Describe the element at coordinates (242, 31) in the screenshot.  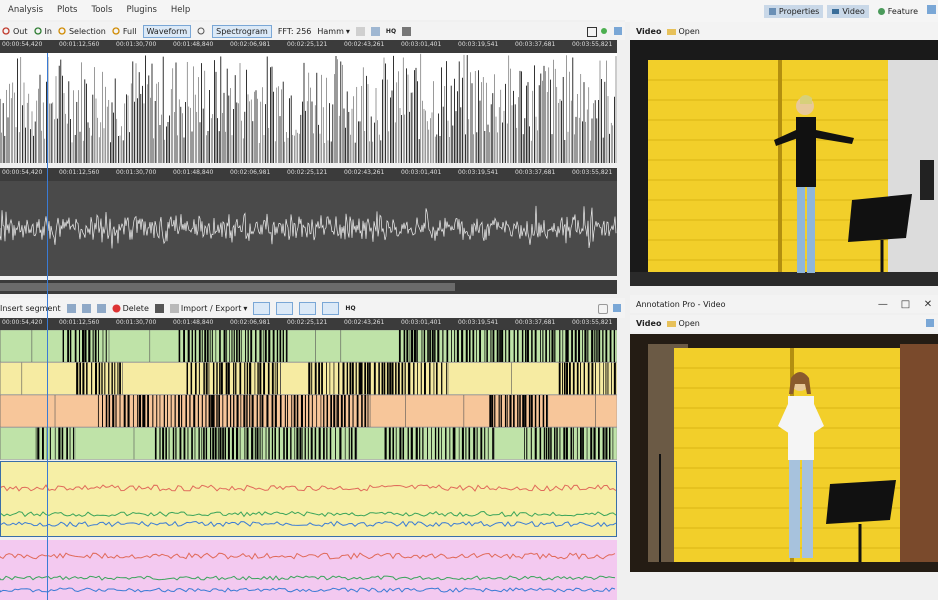
I see `spectrogram-toggle: Spectrogram` at that location.